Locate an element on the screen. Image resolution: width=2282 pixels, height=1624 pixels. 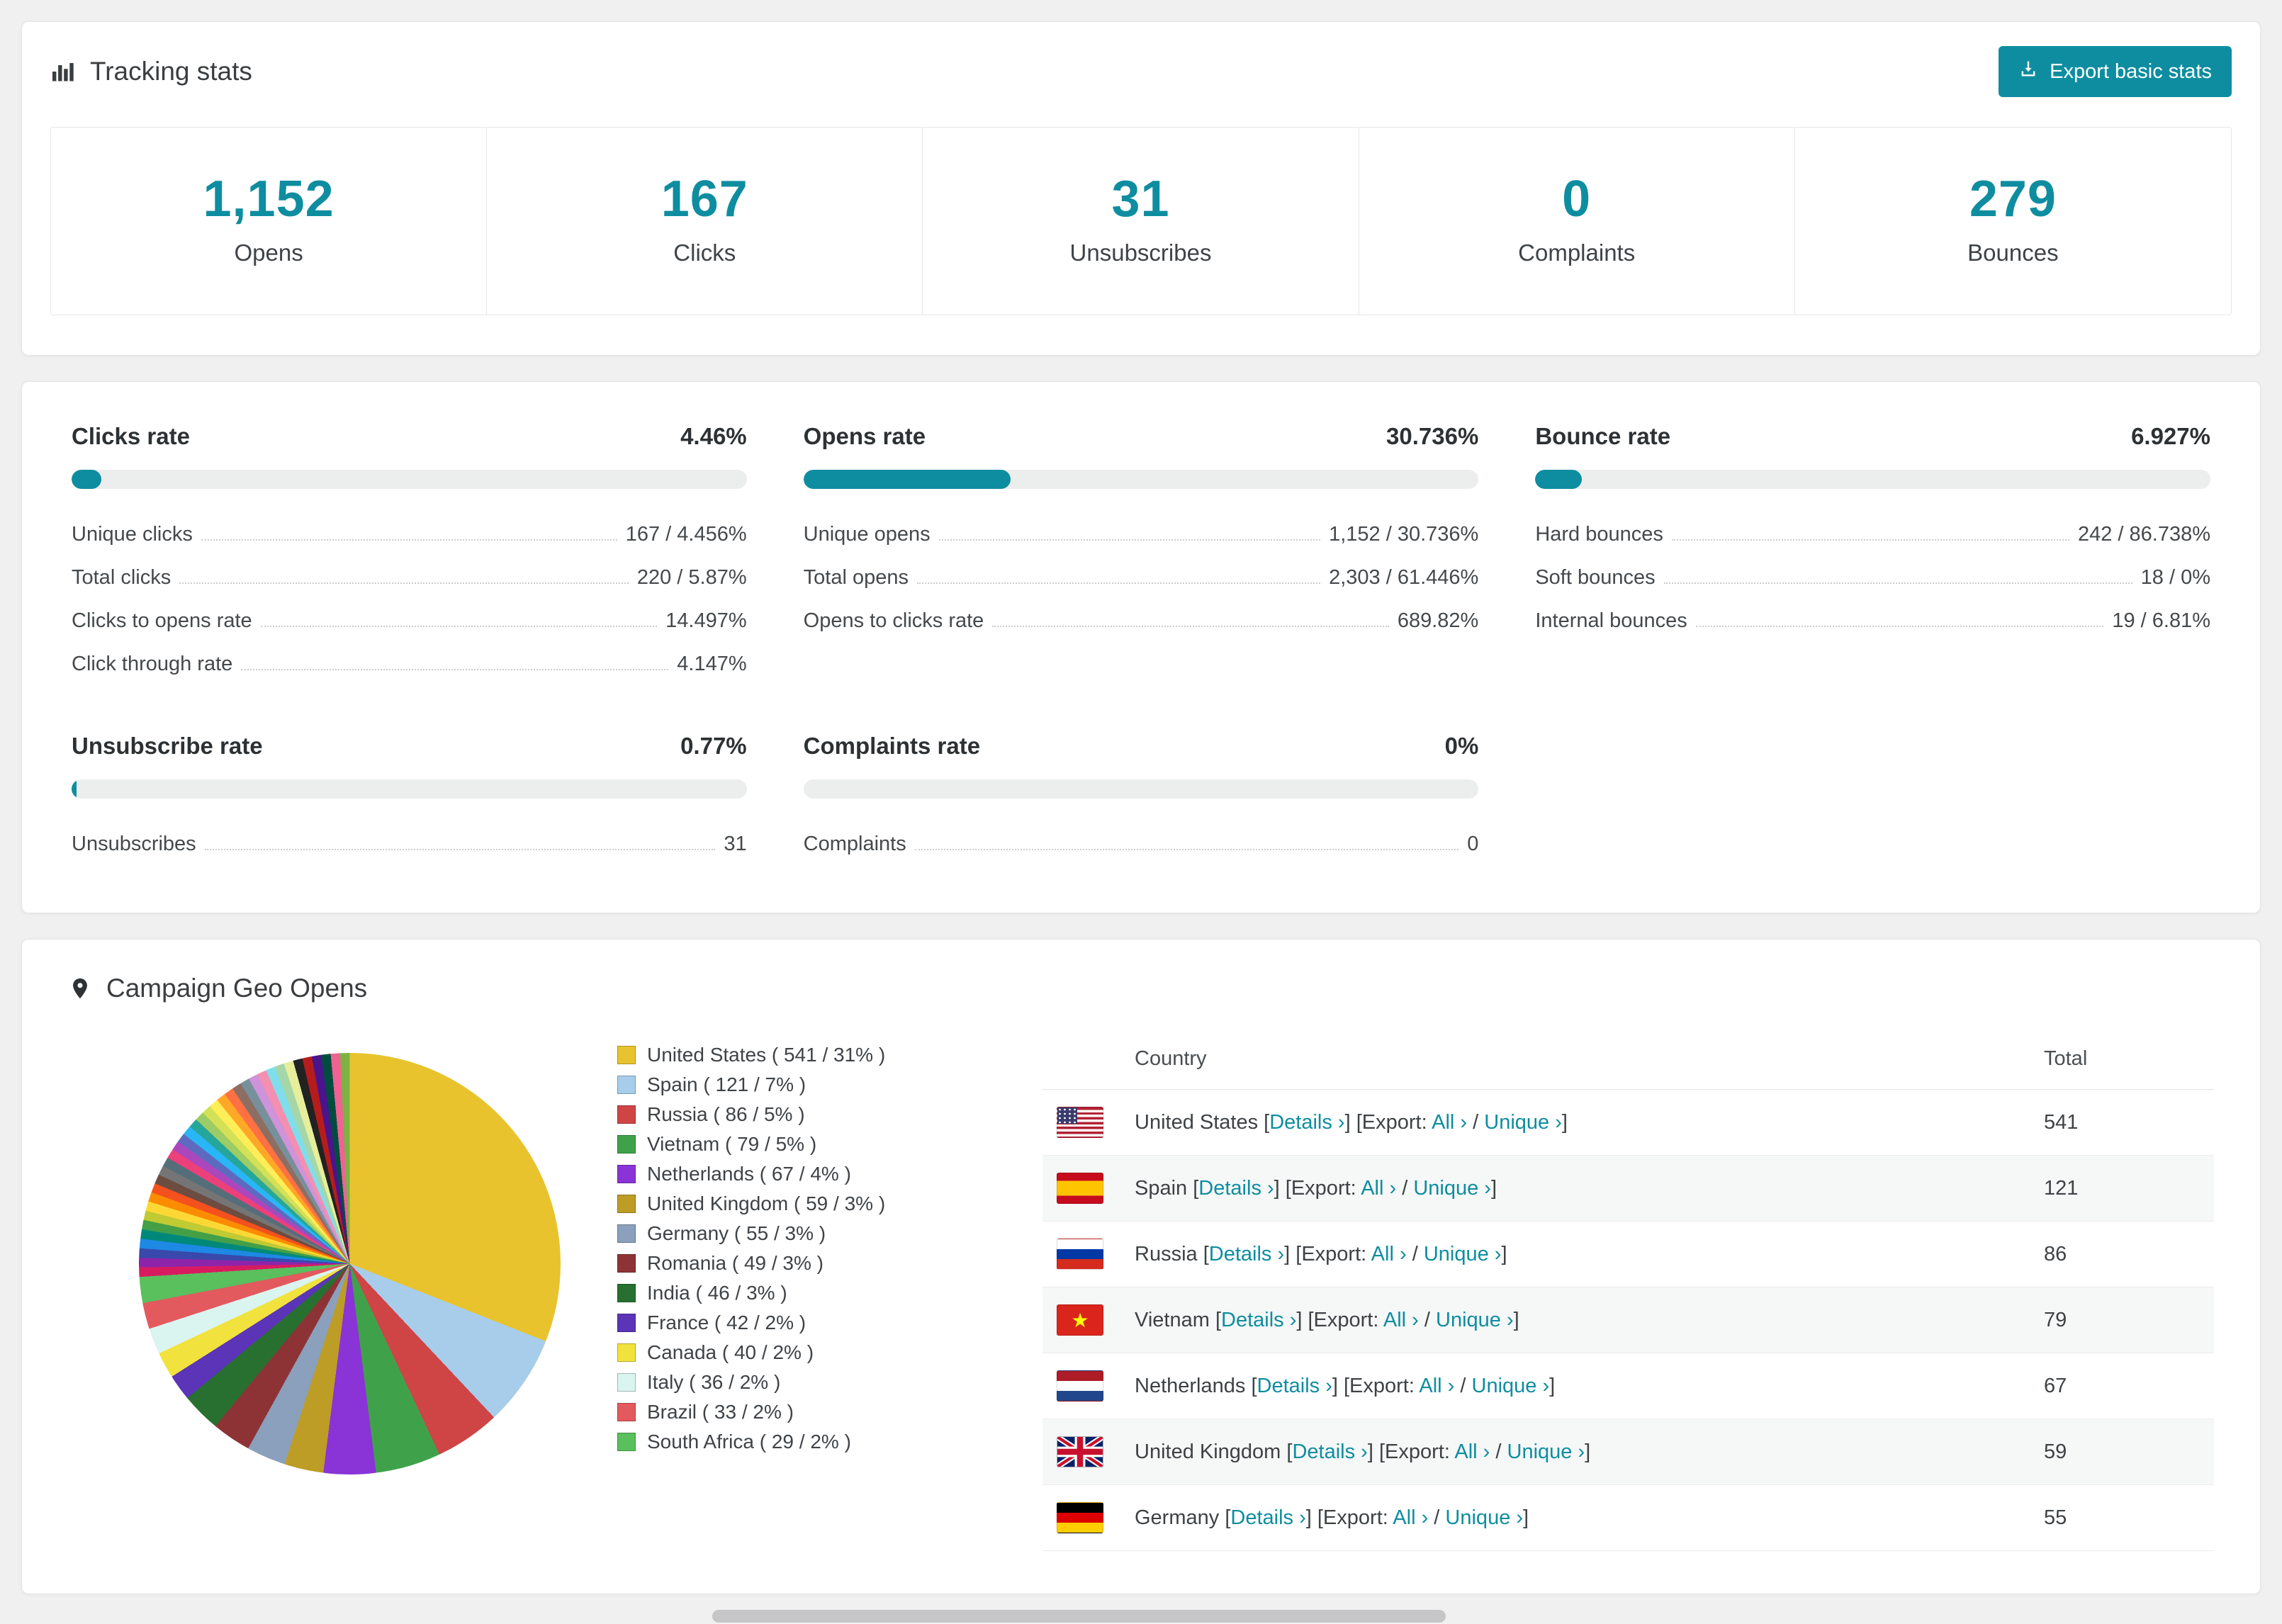
legend-item: Brazil ( 33 / 2% ) is located at coordinates (787, 1412).